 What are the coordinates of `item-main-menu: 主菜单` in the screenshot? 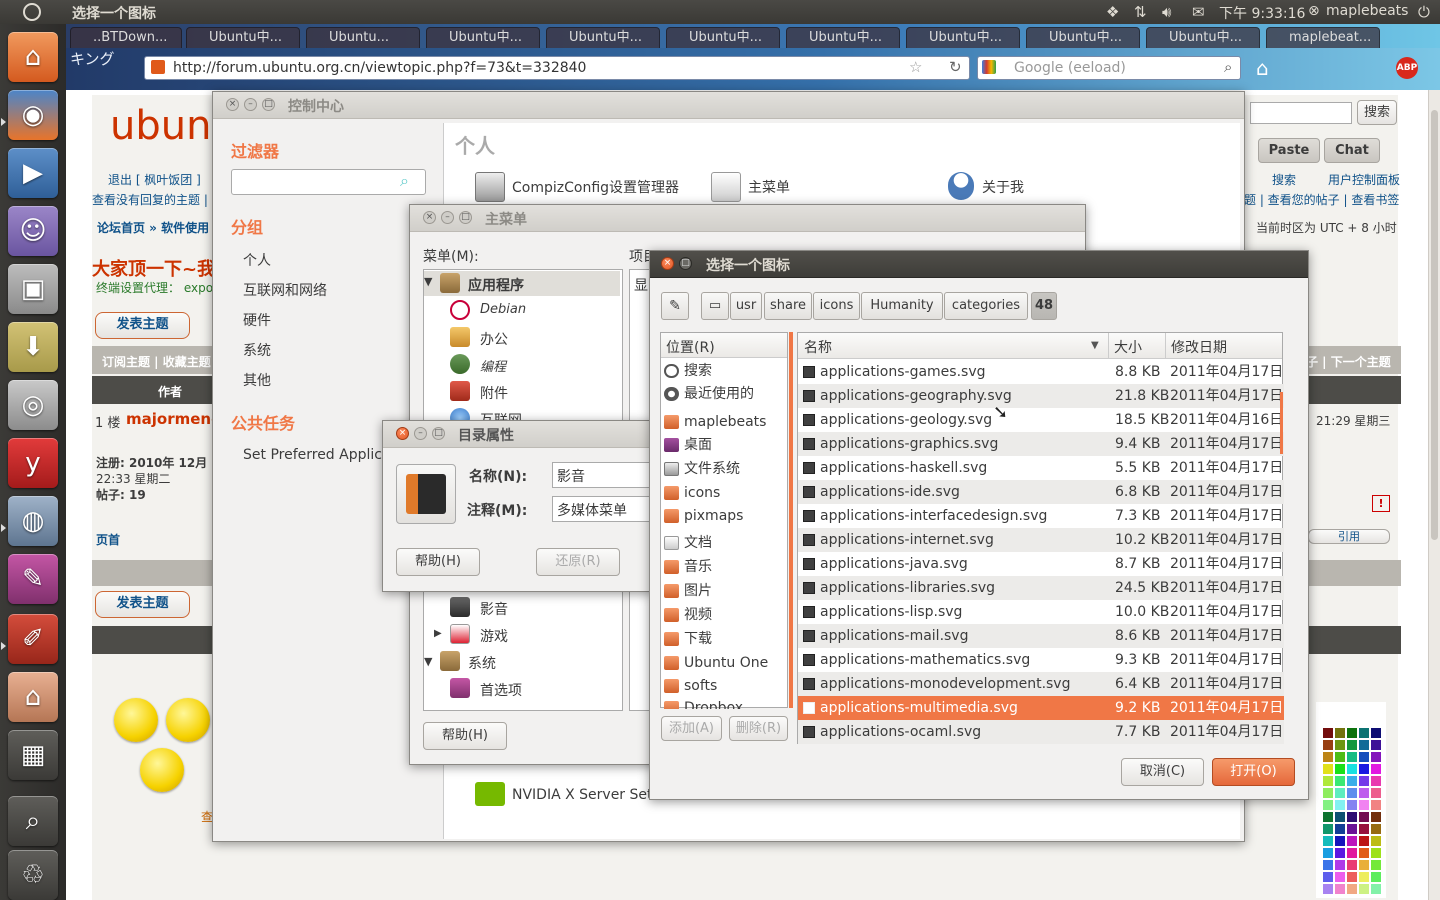 It's located at (769, 187).